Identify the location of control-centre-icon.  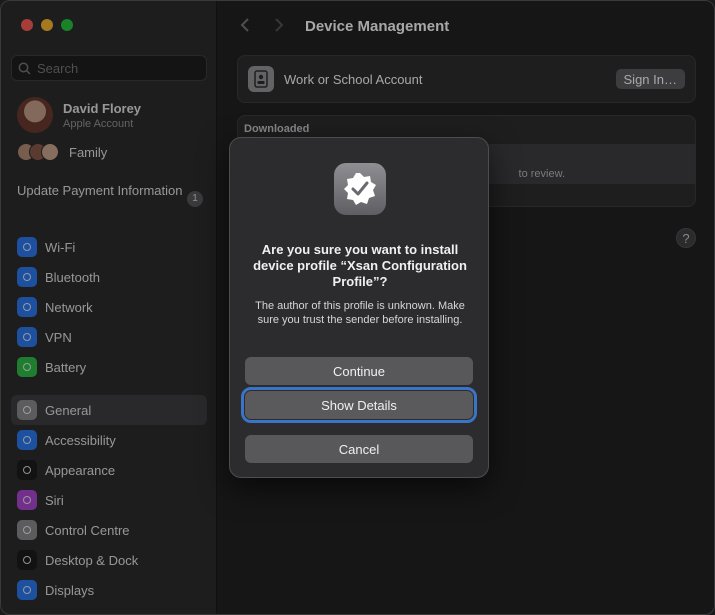
(27, 530).